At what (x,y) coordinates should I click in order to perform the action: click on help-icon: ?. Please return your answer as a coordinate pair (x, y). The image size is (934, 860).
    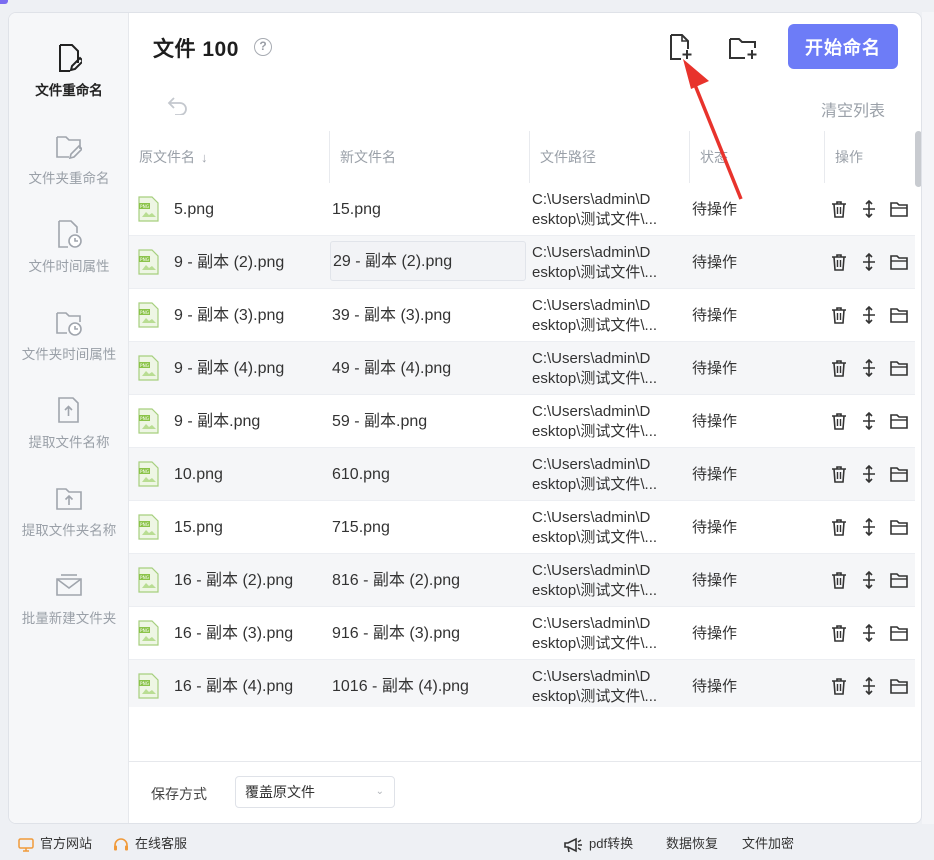
    Looking at the image, I should click on (263, 47).